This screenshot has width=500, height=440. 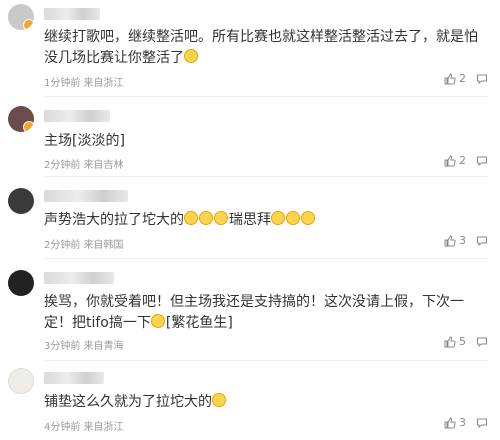 I want to click on comment-text: 声势浩大的拉了坨大的 瑞思拜, so click(x=264, y=220).